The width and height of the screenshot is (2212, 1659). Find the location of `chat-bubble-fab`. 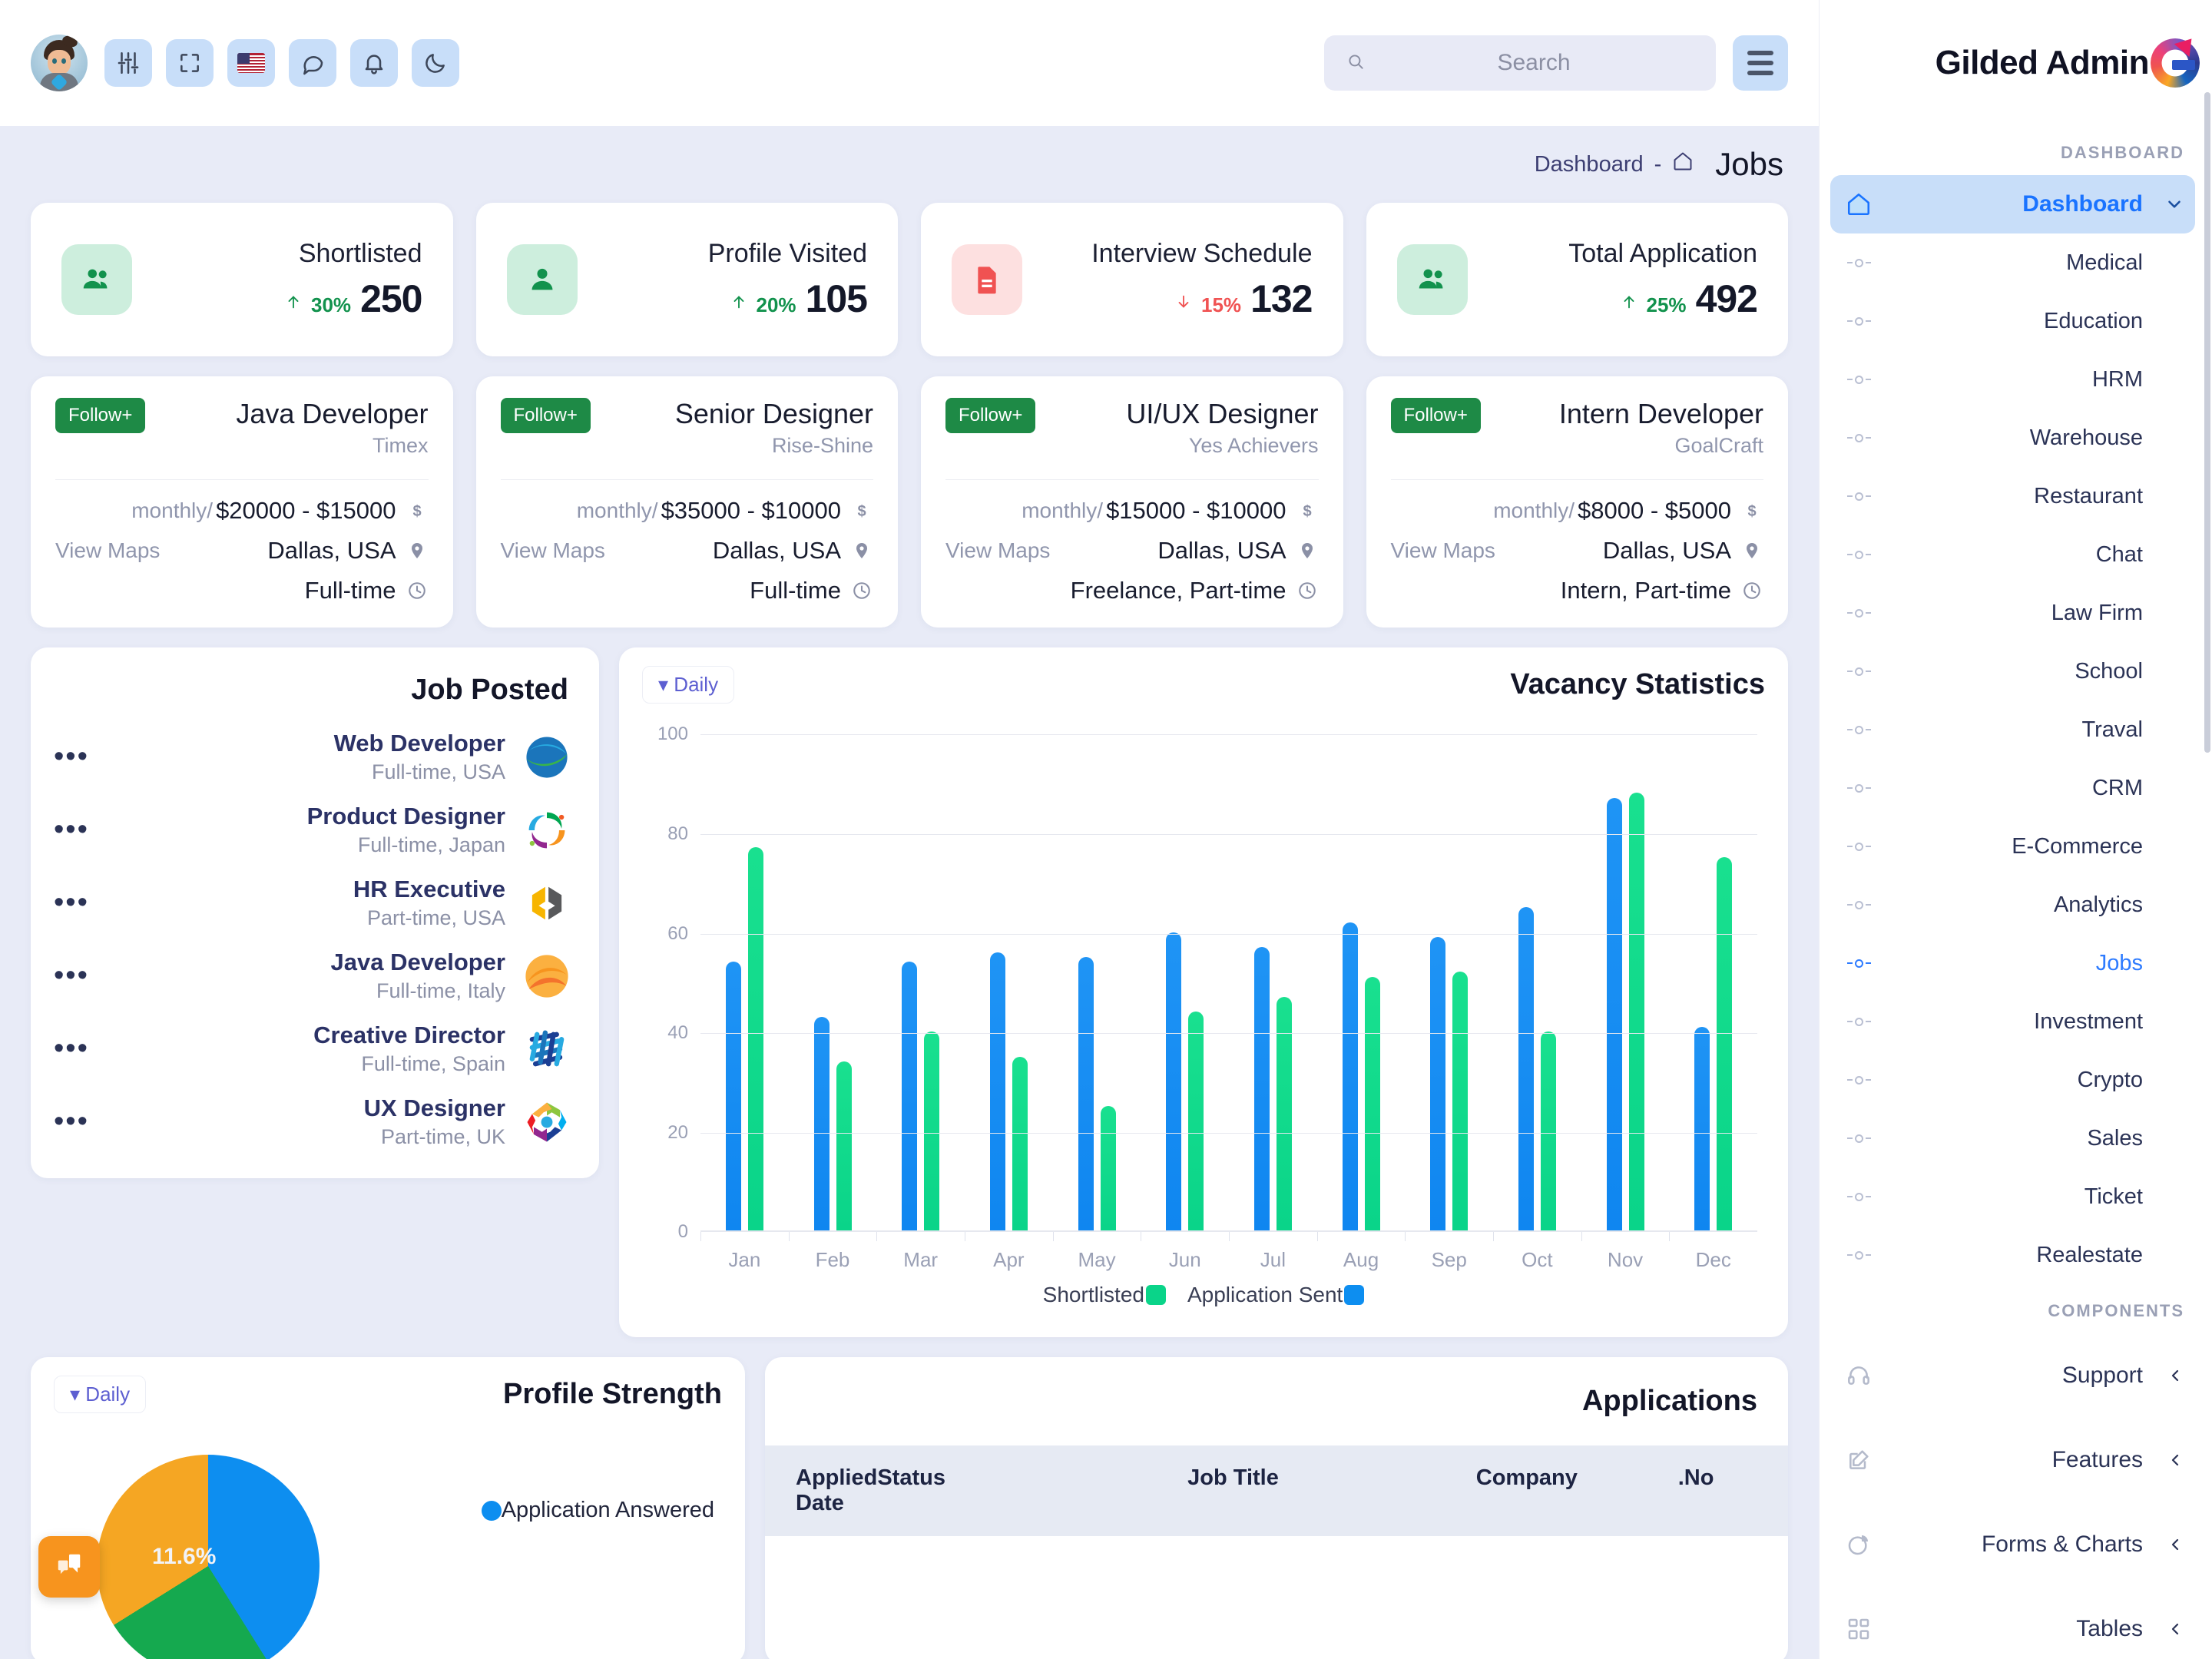

chat-bubble-fab is located at coordinates (69, 1567).